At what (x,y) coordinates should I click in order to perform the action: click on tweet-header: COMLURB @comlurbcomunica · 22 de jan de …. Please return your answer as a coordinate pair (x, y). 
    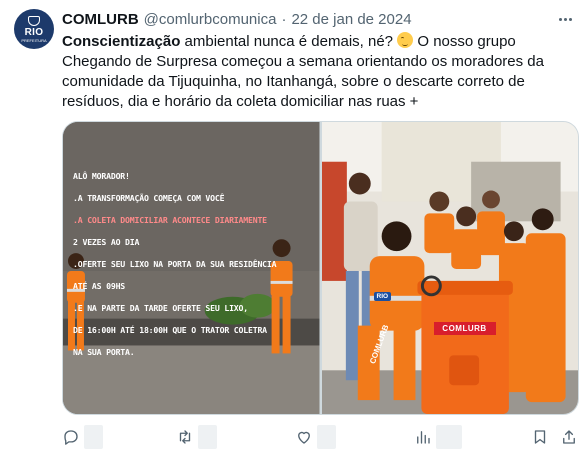
    Looking at the image, I should click on (237, 19).